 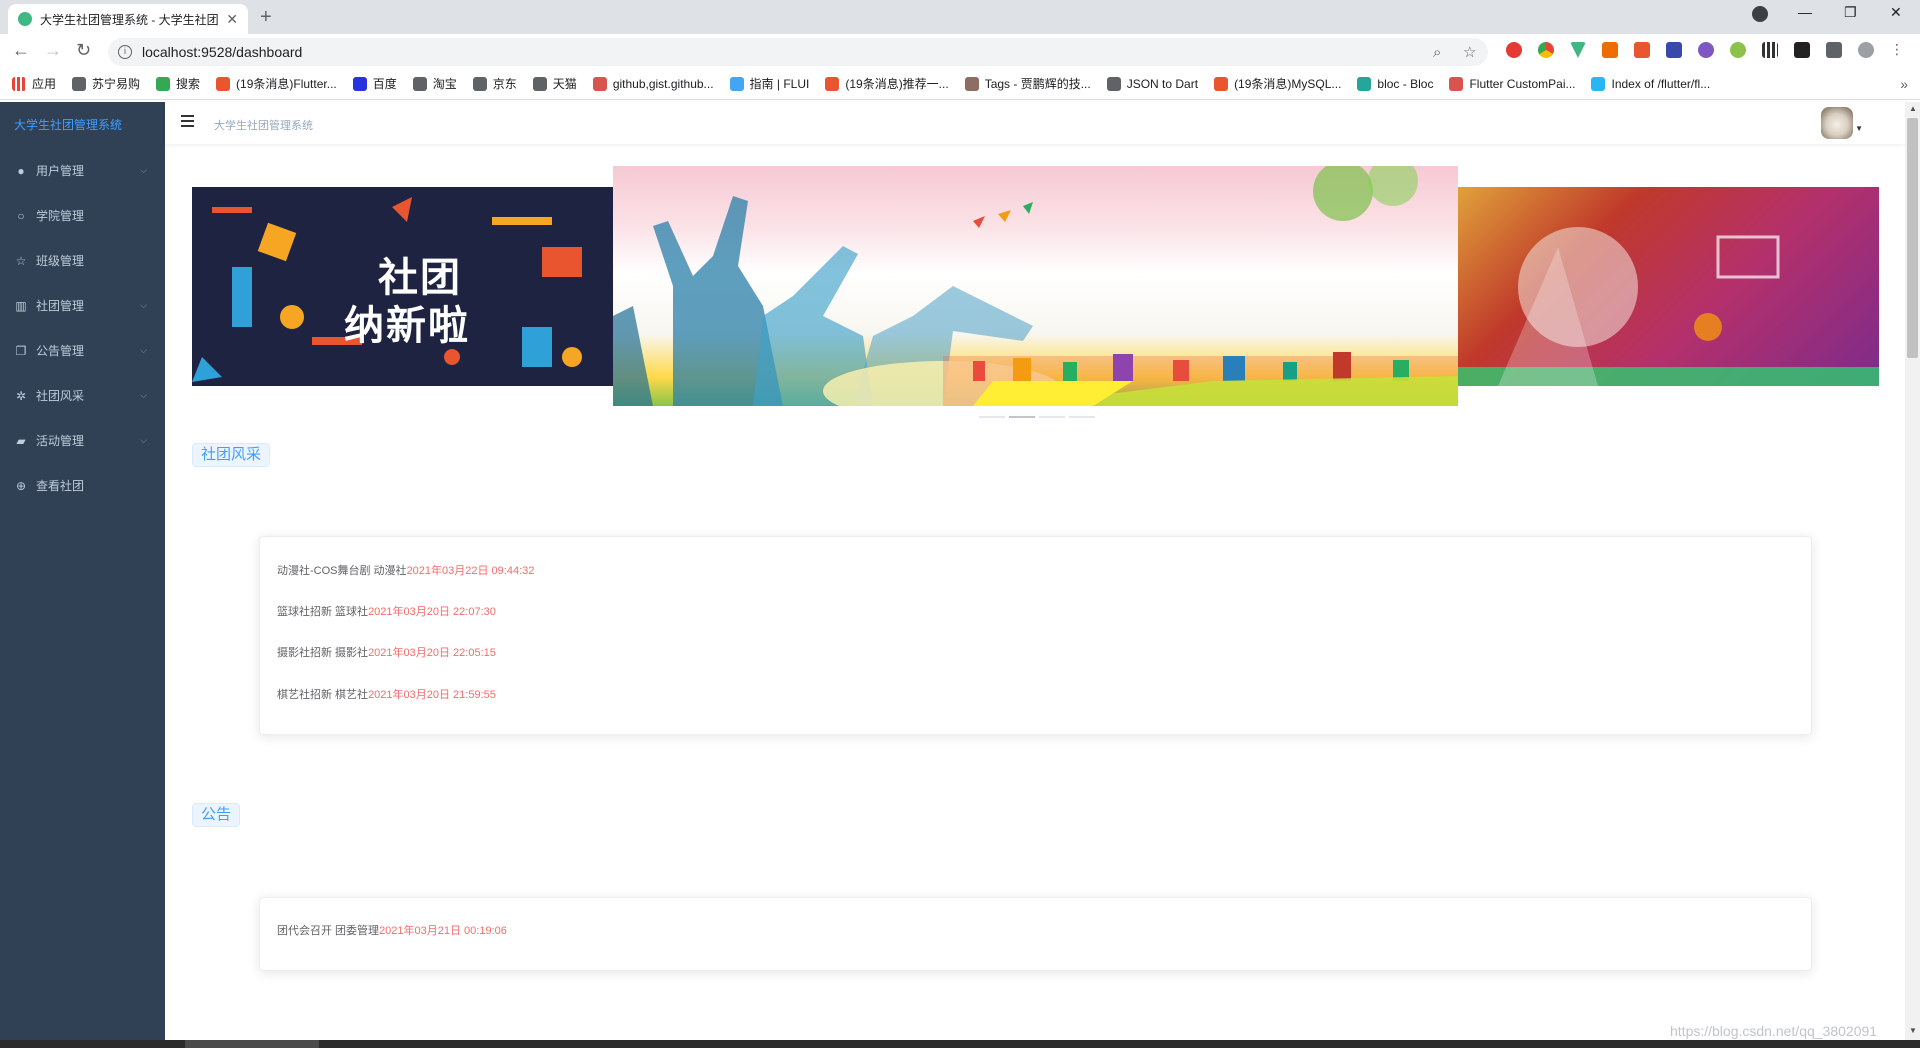 What do you see at coordinates (1035, 123) in the screenshot?
I see `navbar: 大学生社团管理系统 ▼` at bounding box center [1035, 123].